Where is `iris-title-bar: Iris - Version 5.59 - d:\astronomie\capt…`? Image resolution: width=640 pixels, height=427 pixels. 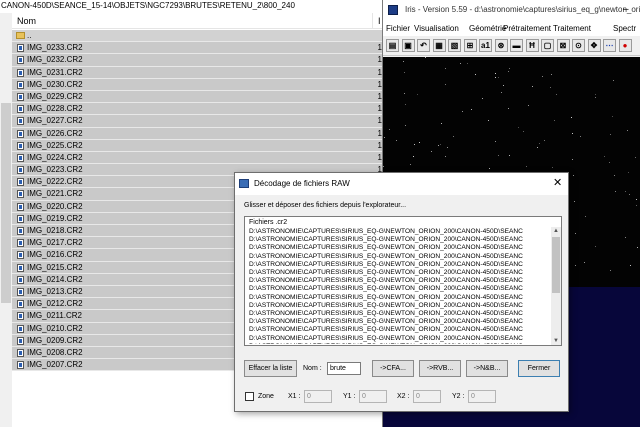
iris-title-bar: Iris - Version 5.59 - d:\astronomie\capt… is located at coordinates (511, 11).